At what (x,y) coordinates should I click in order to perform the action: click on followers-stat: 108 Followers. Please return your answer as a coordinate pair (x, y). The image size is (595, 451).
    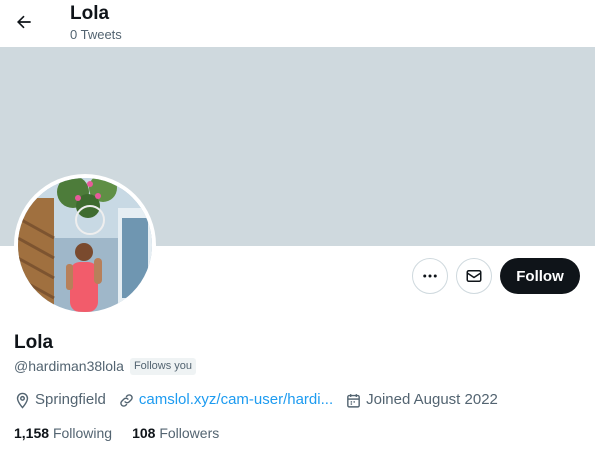
    Looking at the image, I should click on (175, 433).